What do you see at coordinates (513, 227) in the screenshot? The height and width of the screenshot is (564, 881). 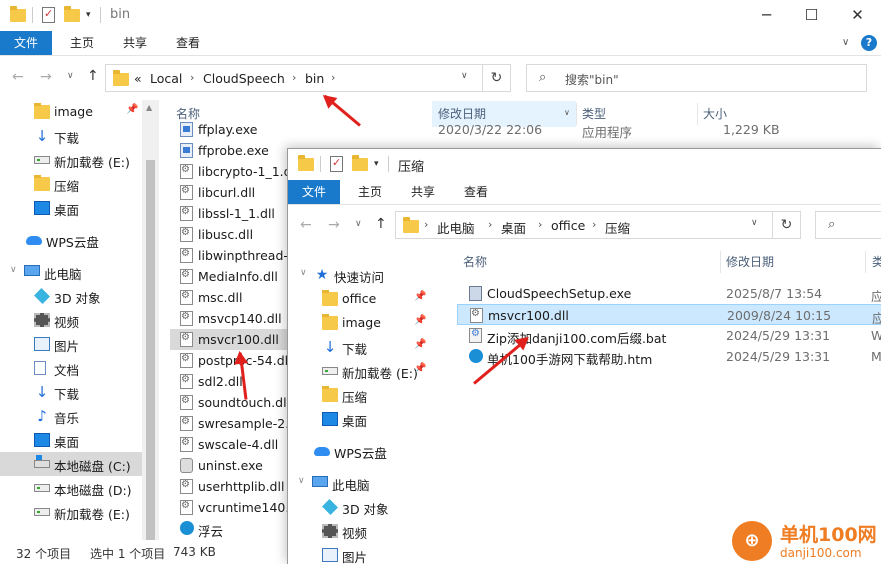 I see `breadcrumb-desktop: 桌面` at bounding box center [513, 227].